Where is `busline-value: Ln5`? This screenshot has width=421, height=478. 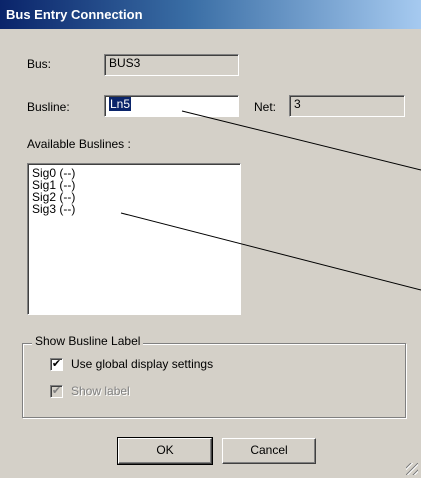
busline-value: Ln5 is located at coordinates (120, 104).